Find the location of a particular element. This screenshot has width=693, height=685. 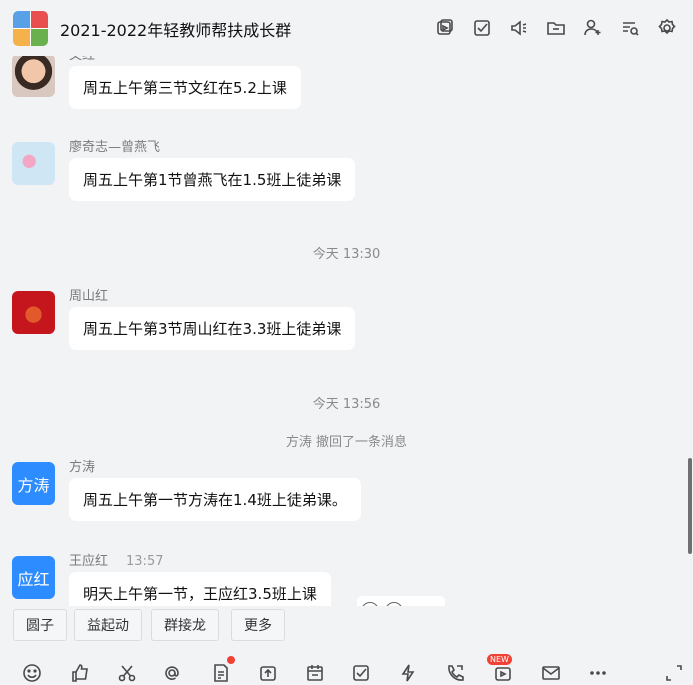

expand-icon is located at coordinates (674, 673).